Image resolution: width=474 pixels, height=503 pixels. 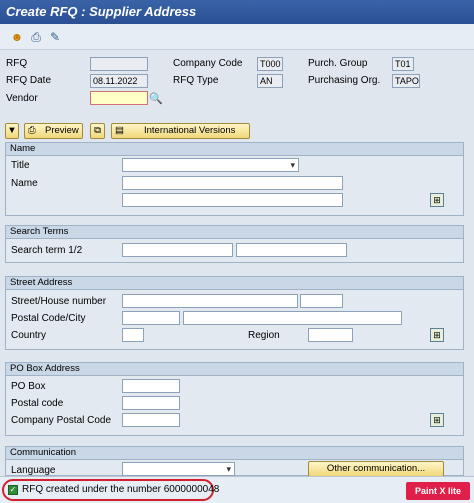 I want to click on person-icon: ☻, so click(x=17, y=37).